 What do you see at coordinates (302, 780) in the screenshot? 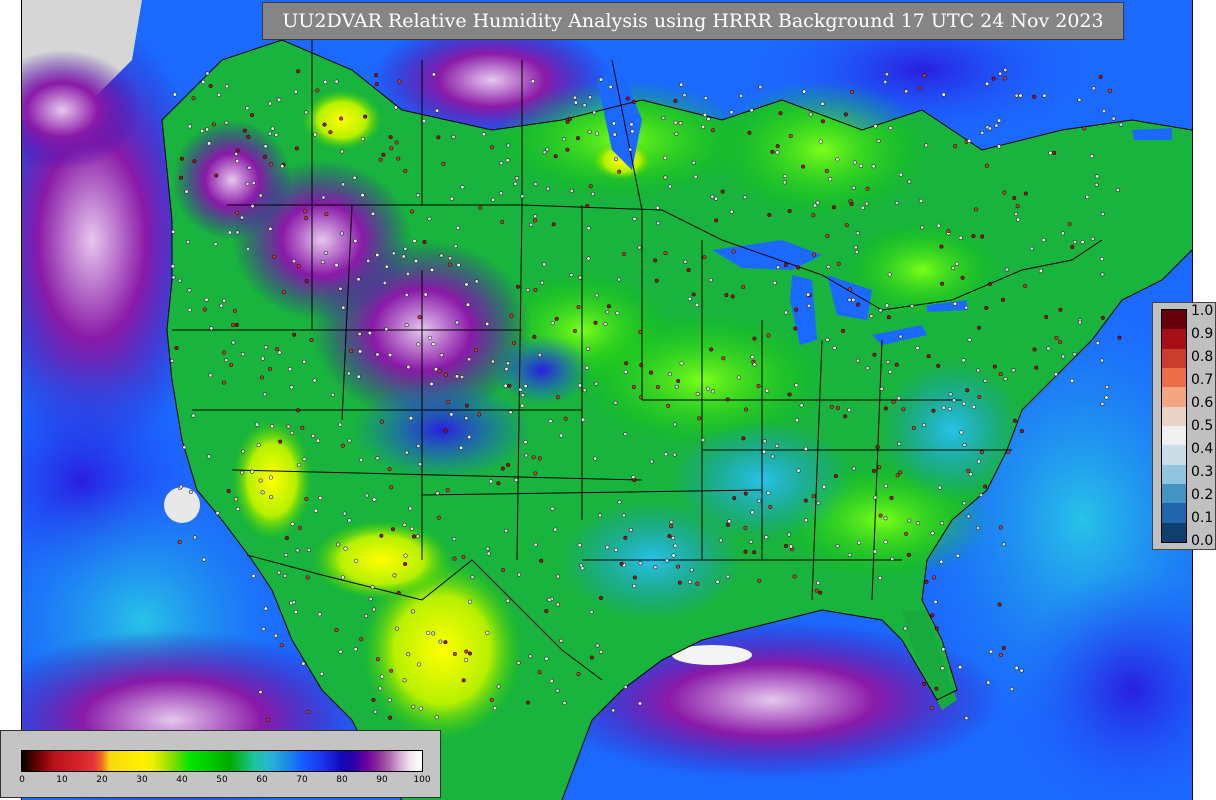
I see `humidity-tick-label: 70` at bounding box center [302, 780].